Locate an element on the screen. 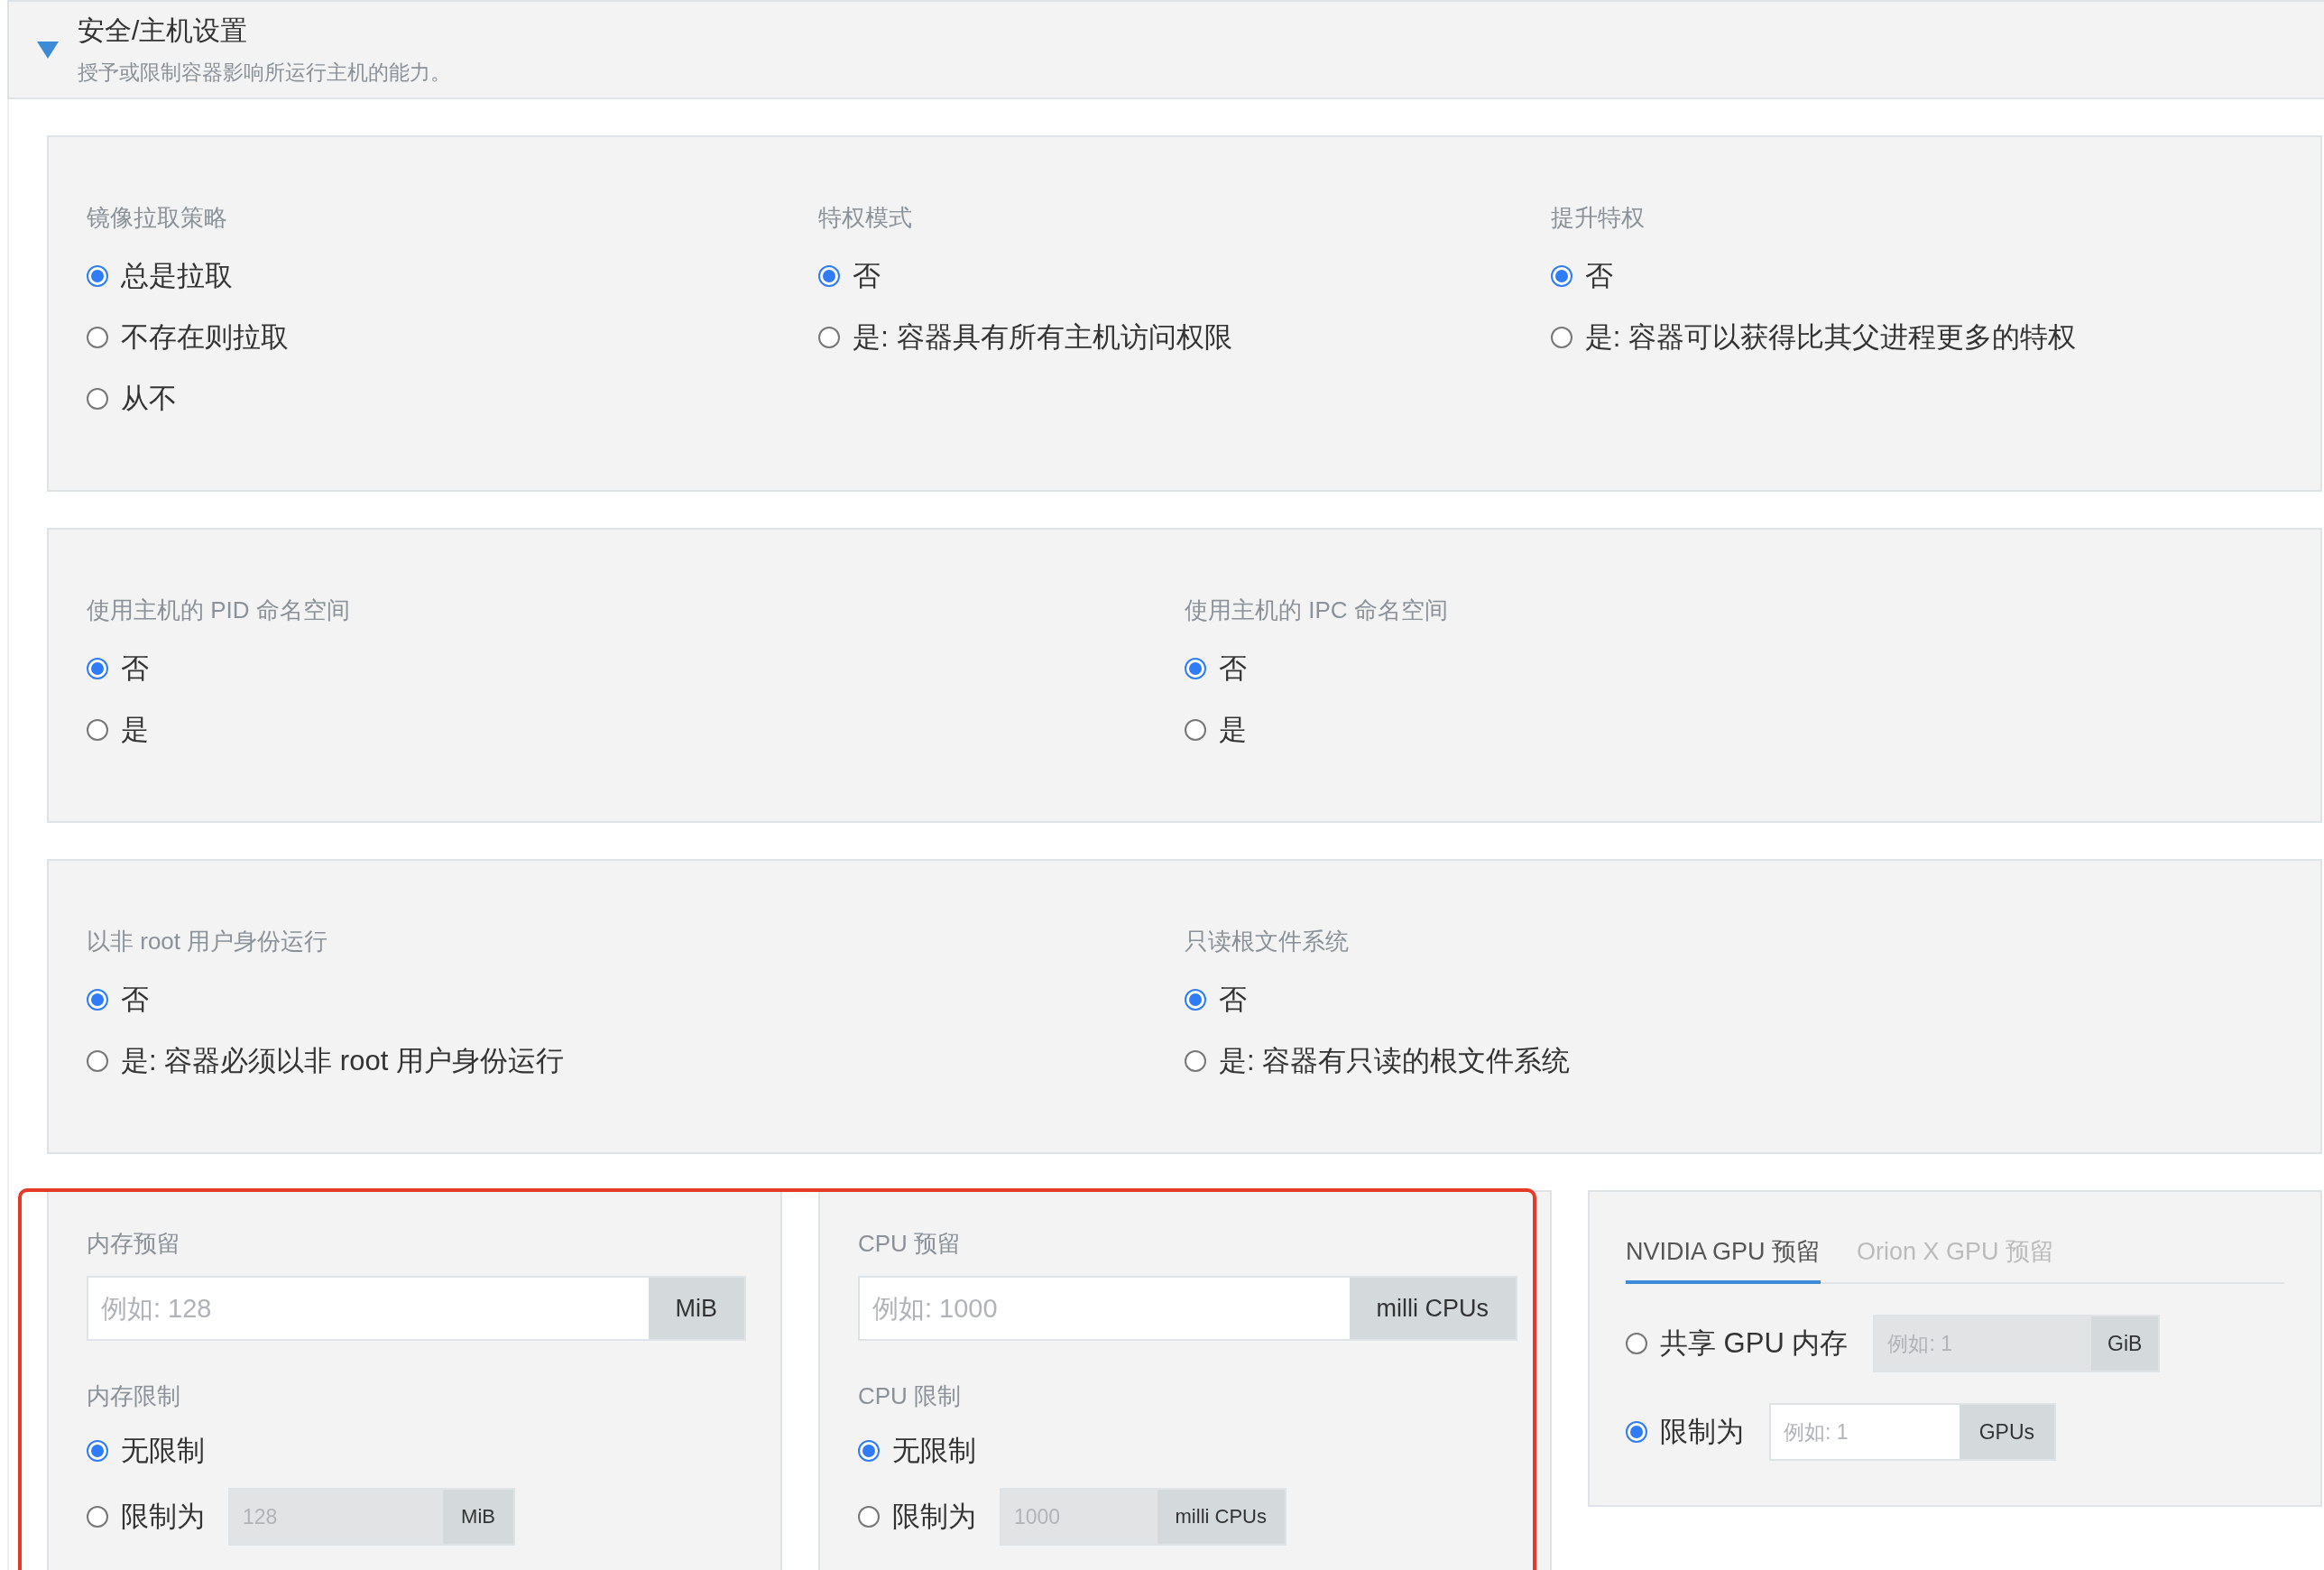  option-label: 从不 is located at coordinates (149, 399).